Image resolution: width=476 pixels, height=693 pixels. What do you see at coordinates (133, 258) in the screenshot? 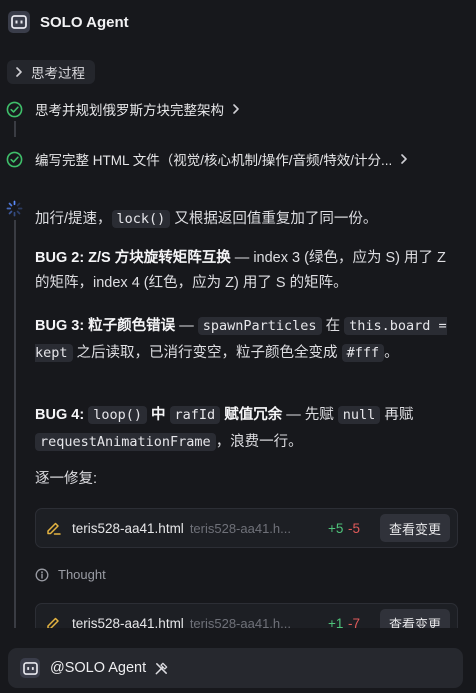
I see `bug-2-title: BUG 2: Z/S 方块旋转矩阵互换` at bounding box center [133, 258].